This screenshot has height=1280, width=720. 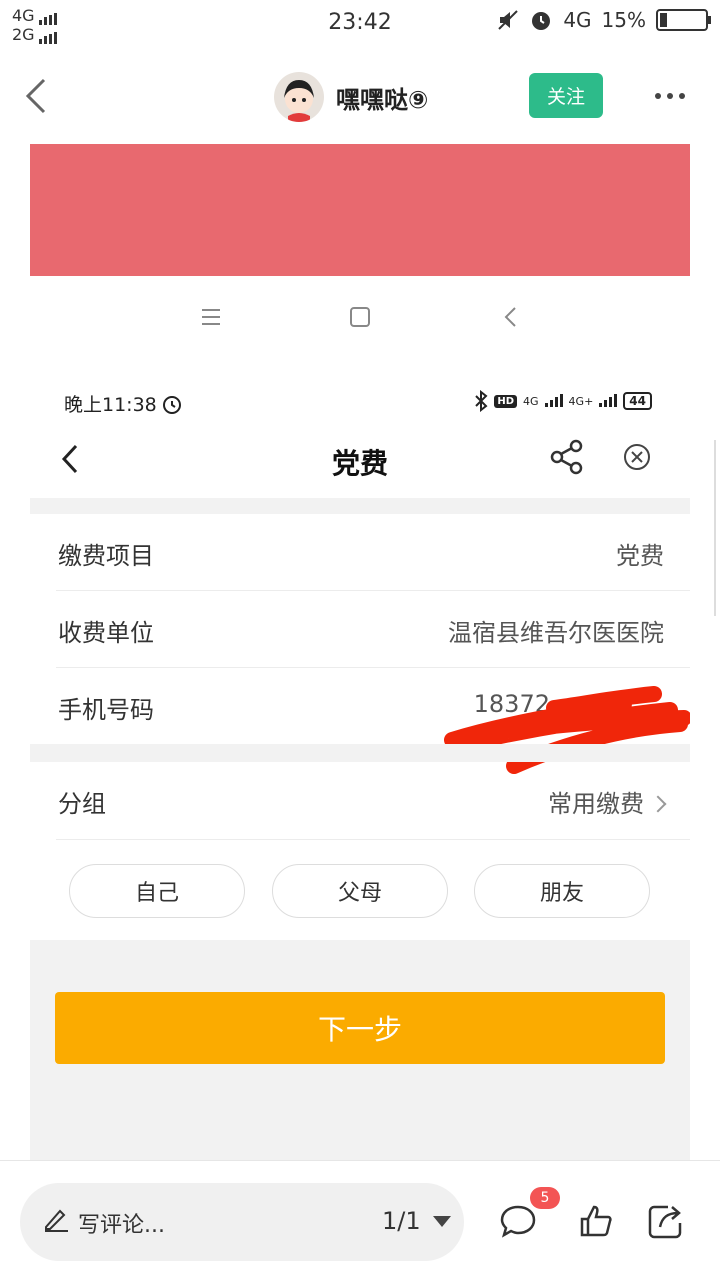 What do you see at coordinates (510, 317) in the screenshot?
I see `back-chevron-icon` at bounding box center [510, 317].